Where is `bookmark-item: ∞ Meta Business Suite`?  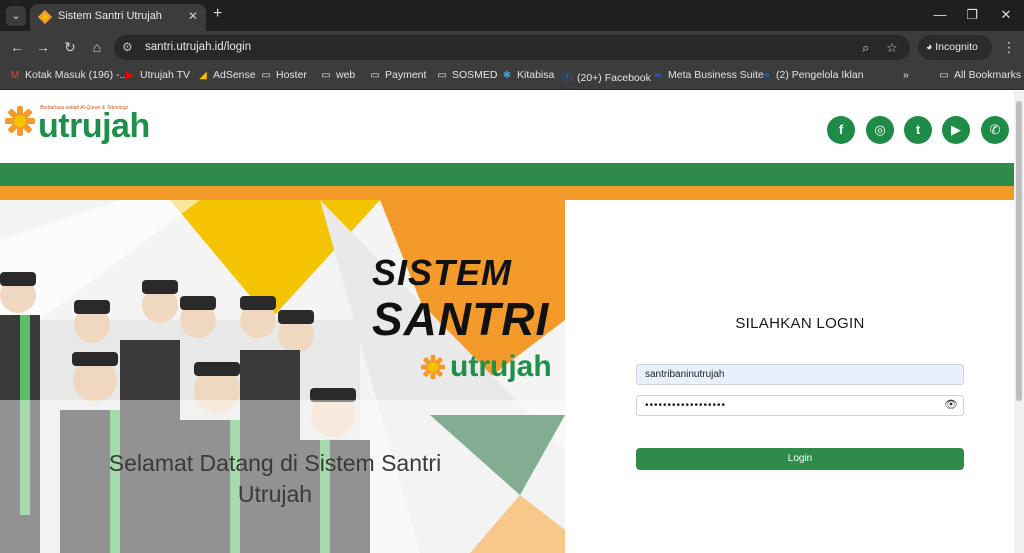
bookmark-item: ∞ Meta Business Suite is located at coordinates (707, 75).